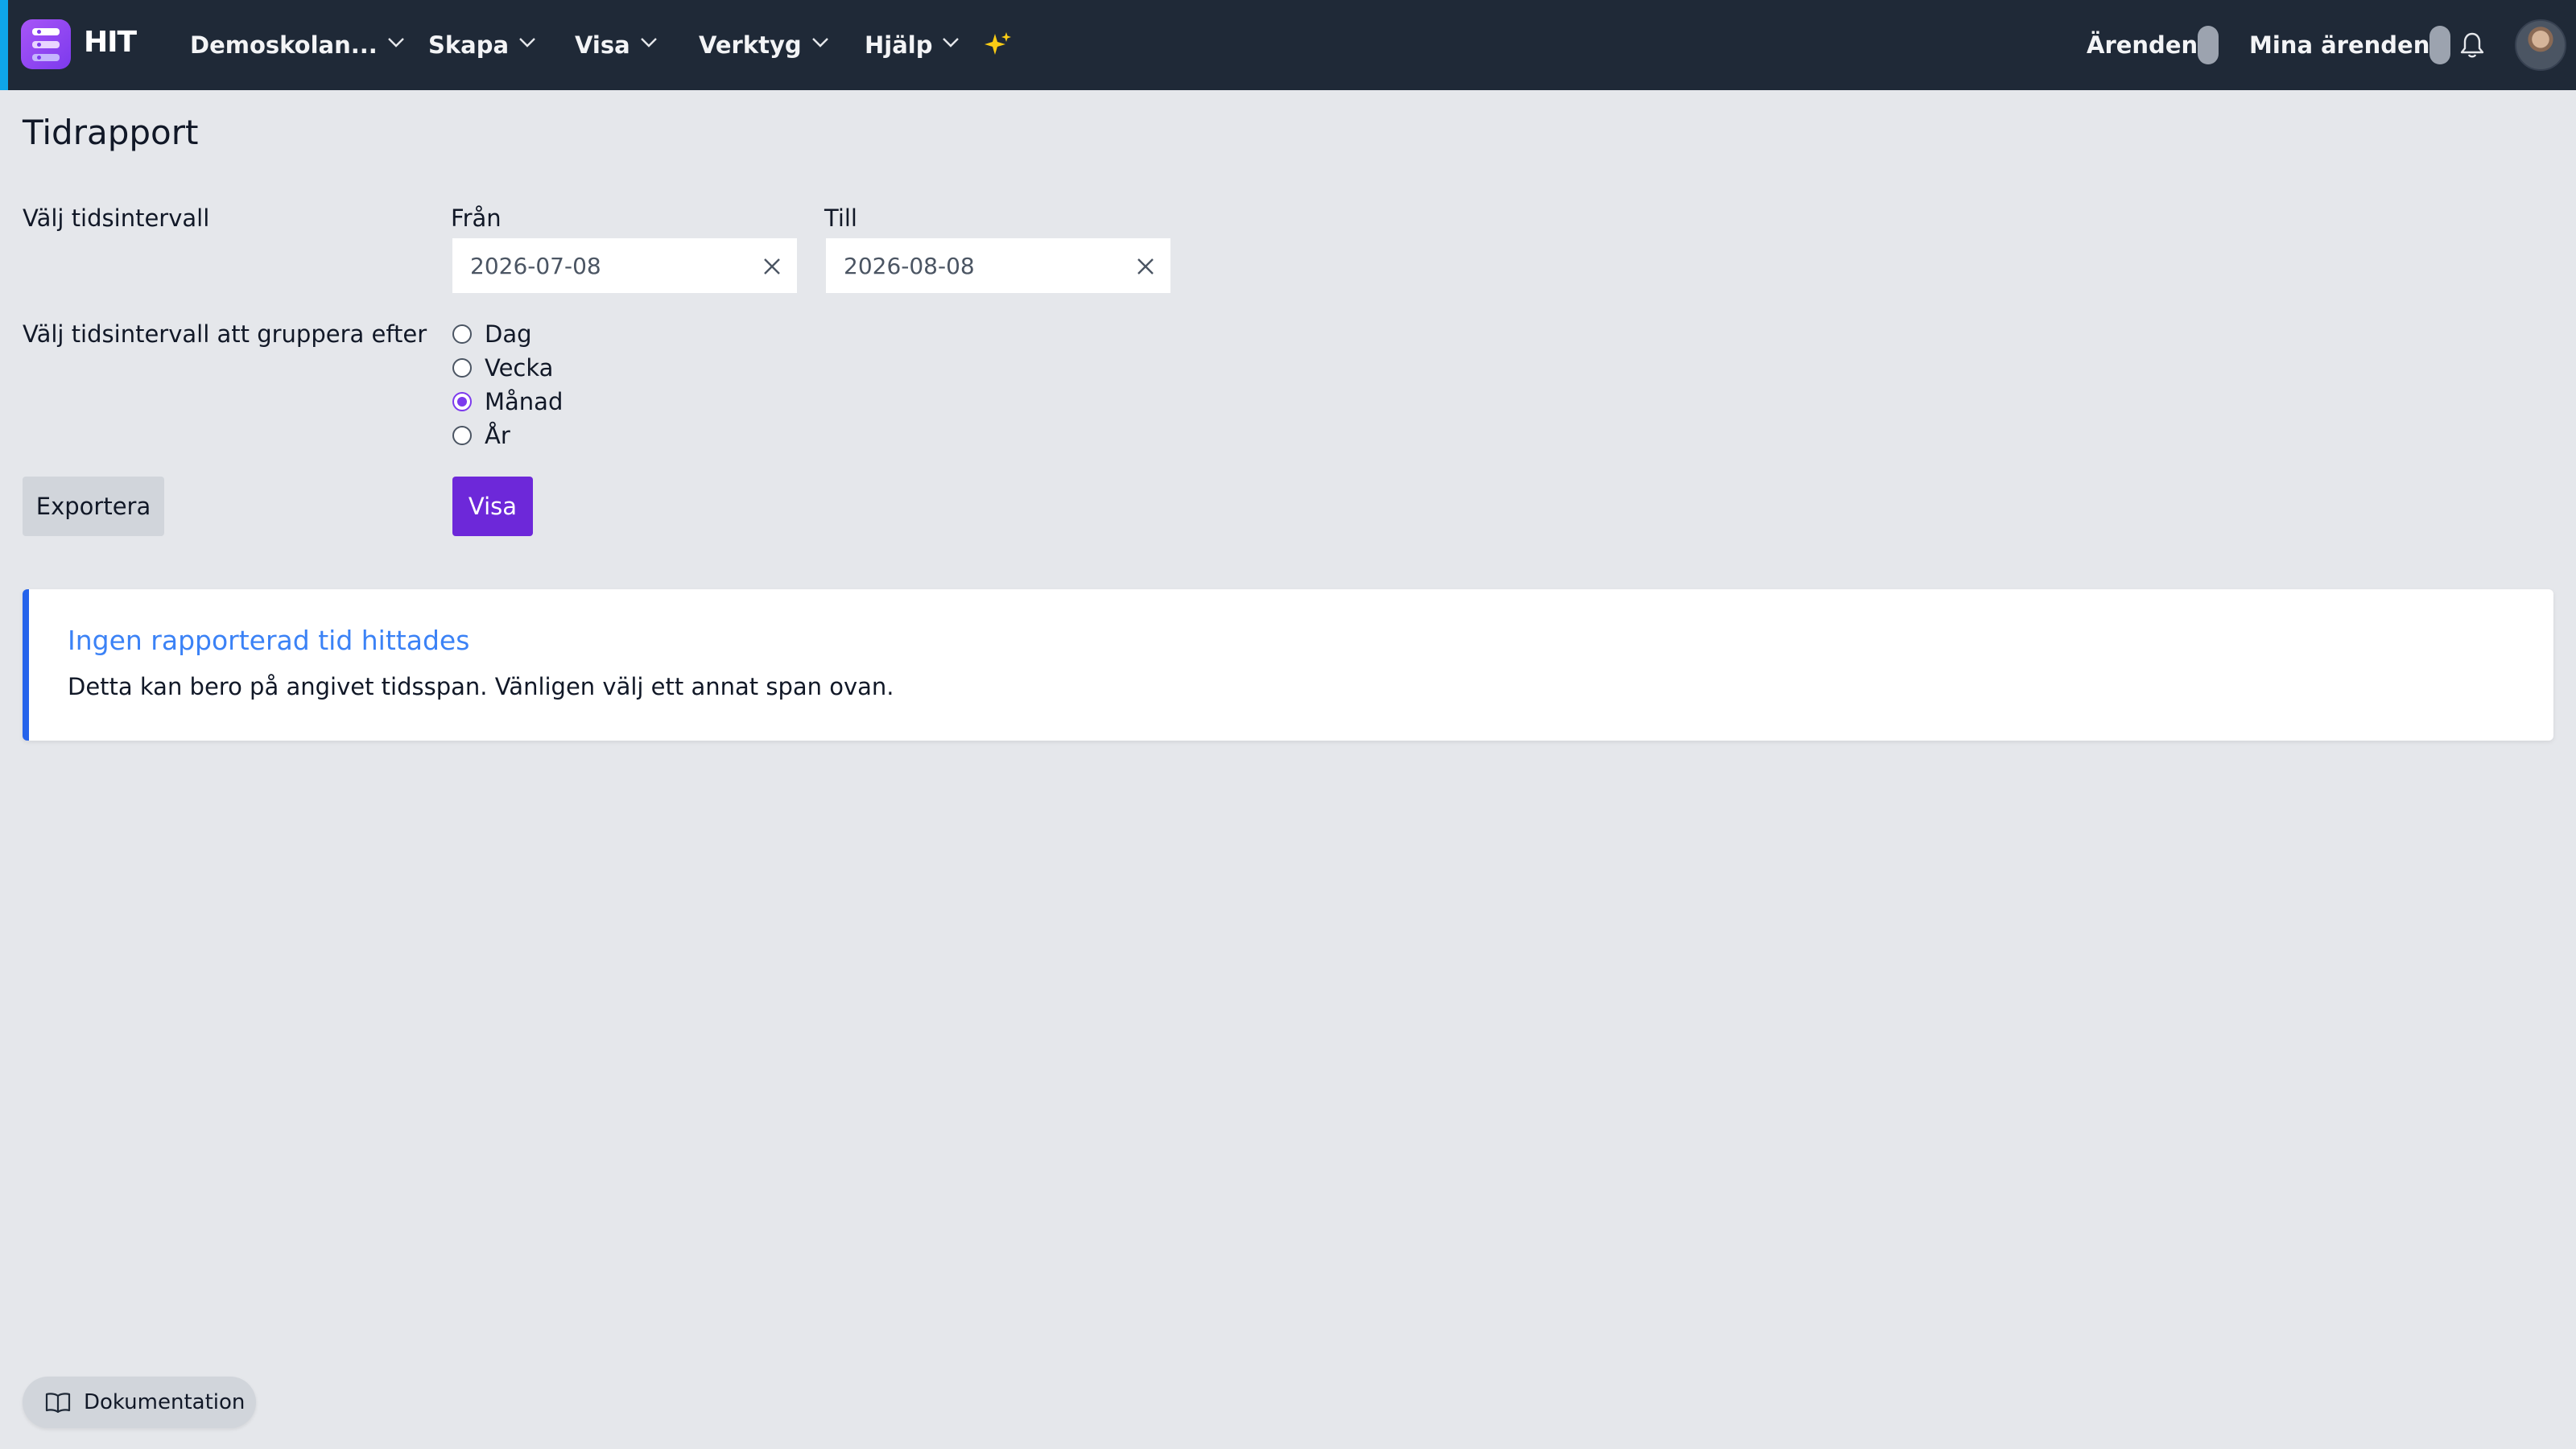  I want to click on to-date-input: 2026-08-08, so click(998, 266).